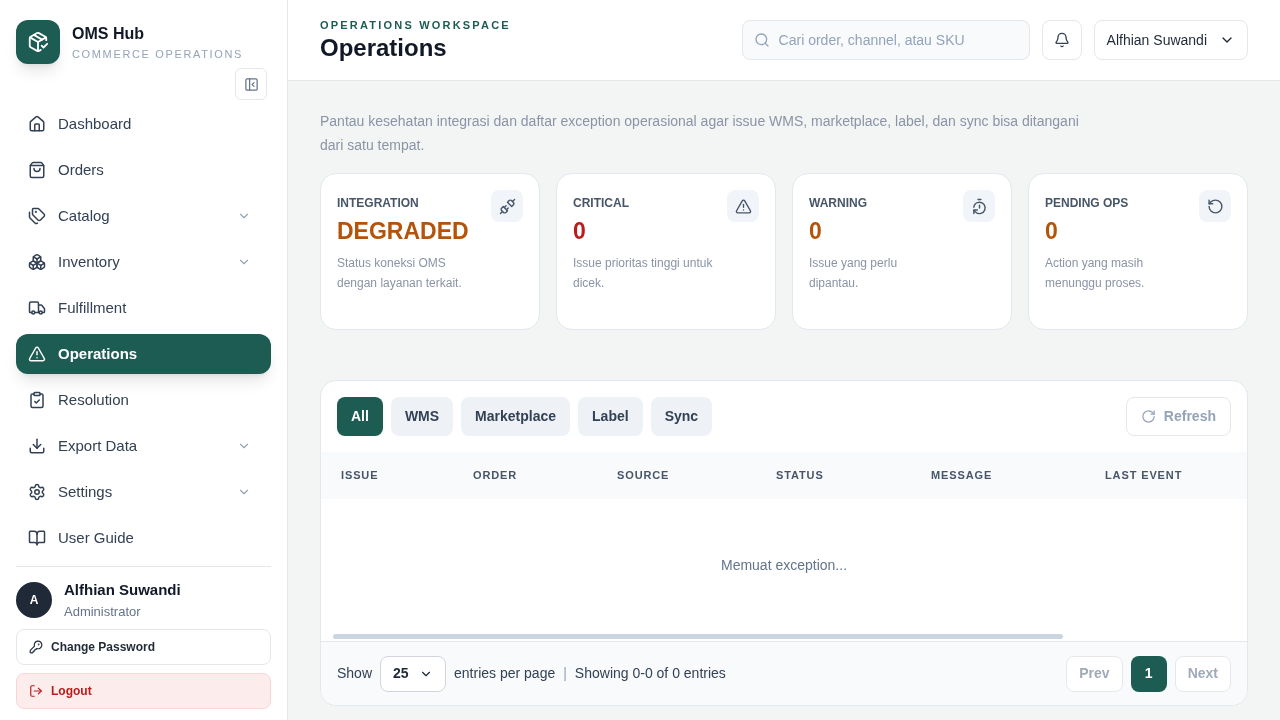 Image resolution: width=1280 pixels, height=720 pixels. I want to click on nav-label: User Guide, so click(96, 537).